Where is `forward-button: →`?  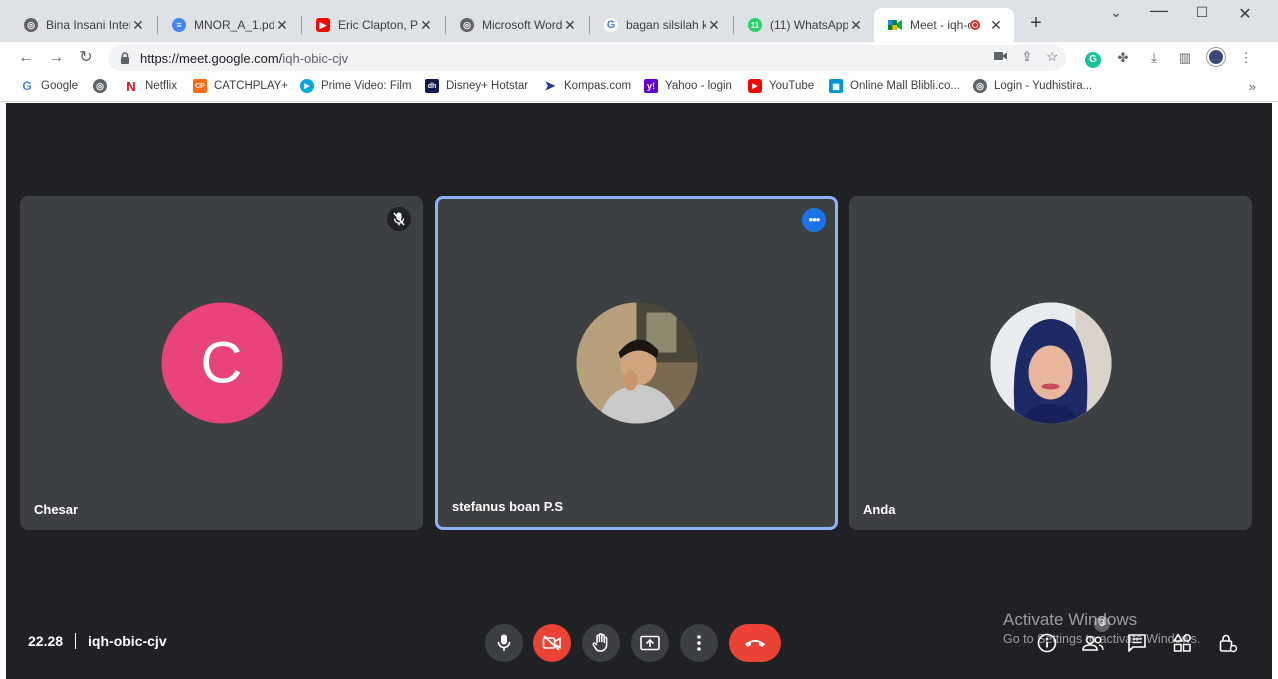 forward-button: → is located at coordinates (56, 58).